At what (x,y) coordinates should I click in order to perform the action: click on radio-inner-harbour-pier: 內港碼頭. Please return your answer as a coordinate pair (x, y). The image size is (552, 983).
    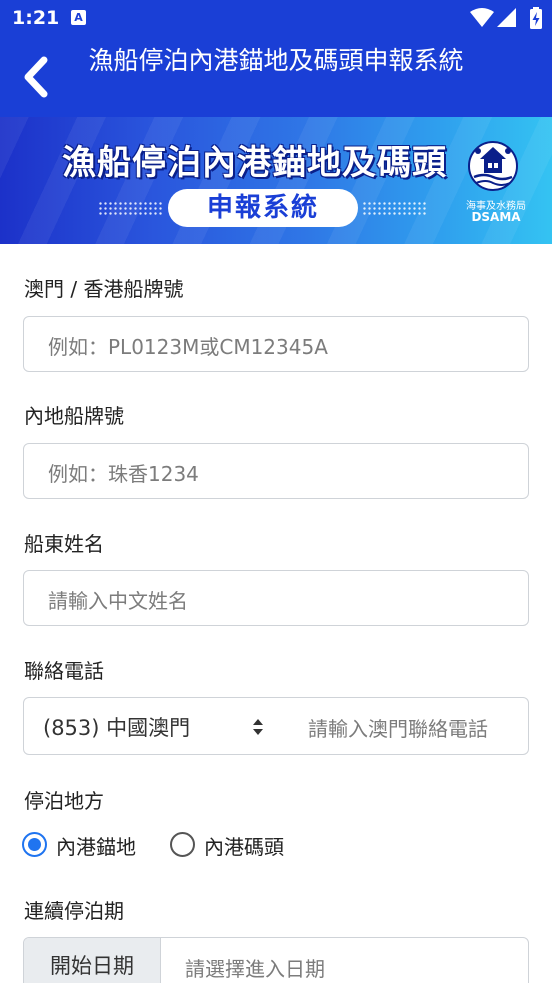
    Looking at the image, I should click on (235, 845).